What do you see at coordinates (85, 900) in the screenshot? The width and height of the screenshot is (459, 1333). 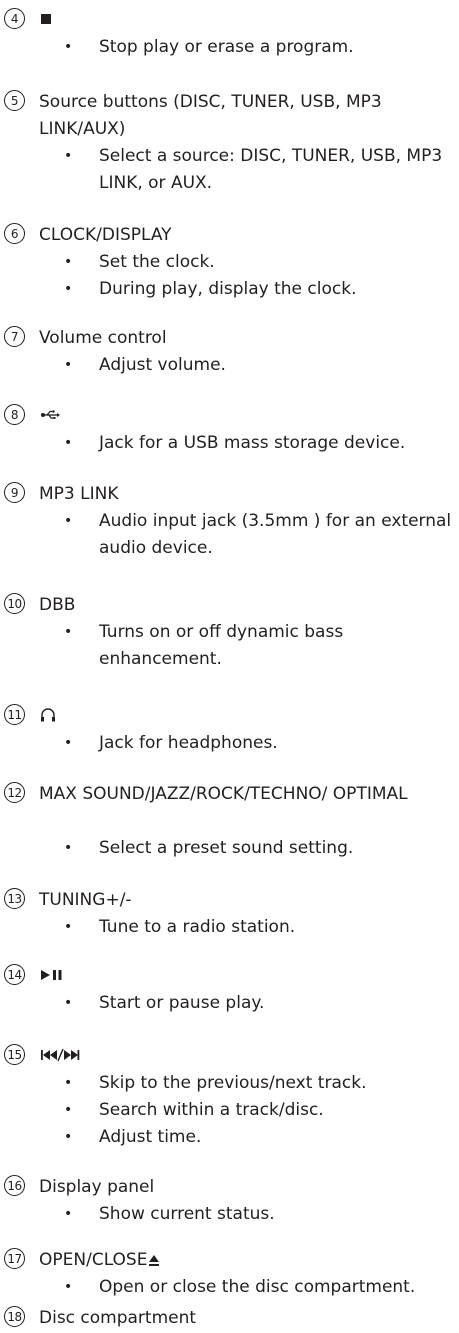 I see `item-title: TUNING+/-` at bounding box center [85, 900].